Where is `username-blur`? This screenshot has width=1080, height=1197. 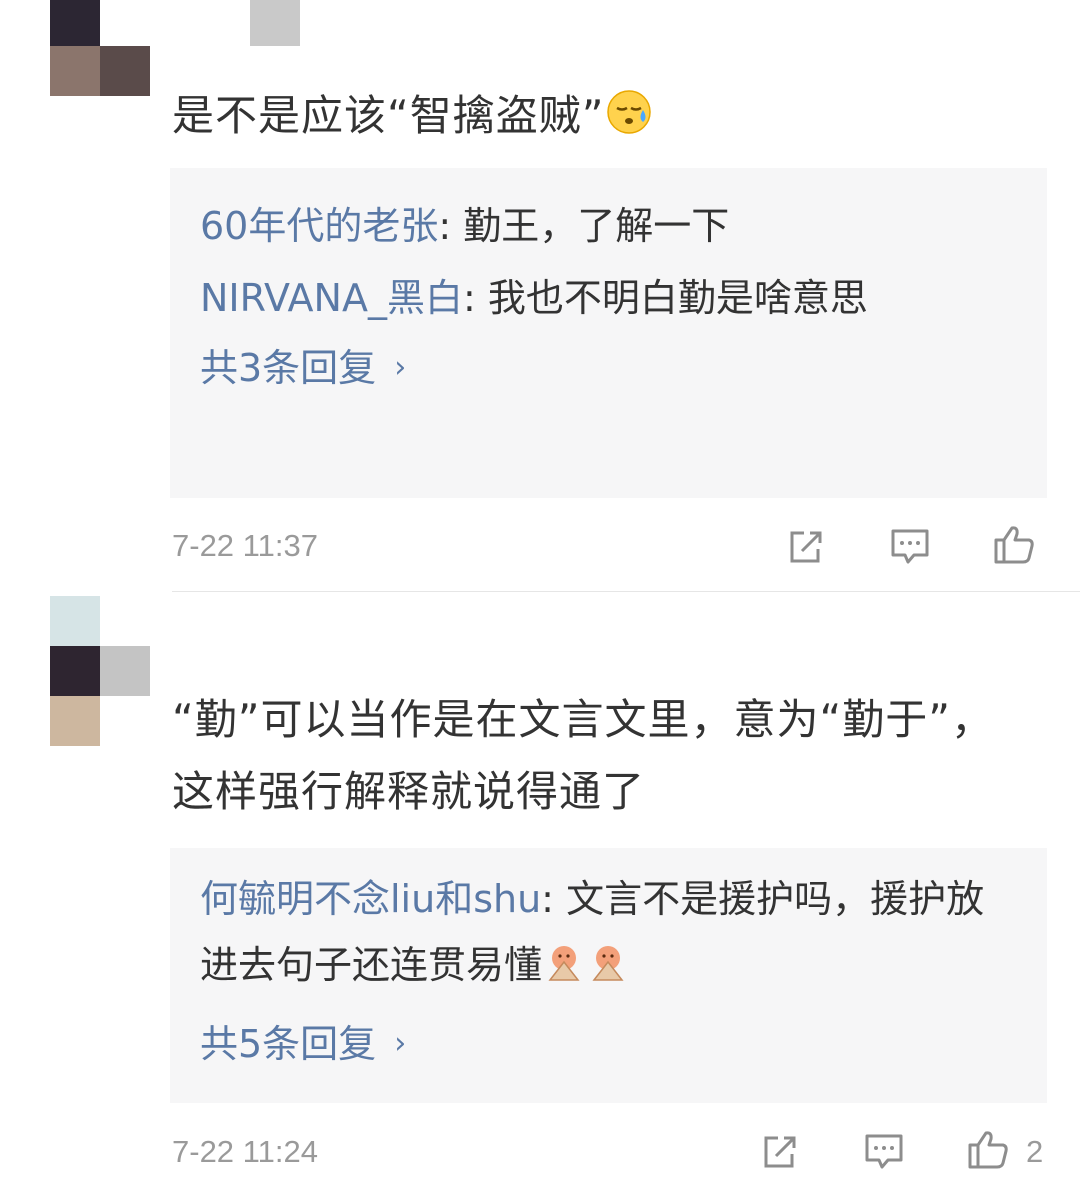
username-blur is located at coordinates (275, 23).